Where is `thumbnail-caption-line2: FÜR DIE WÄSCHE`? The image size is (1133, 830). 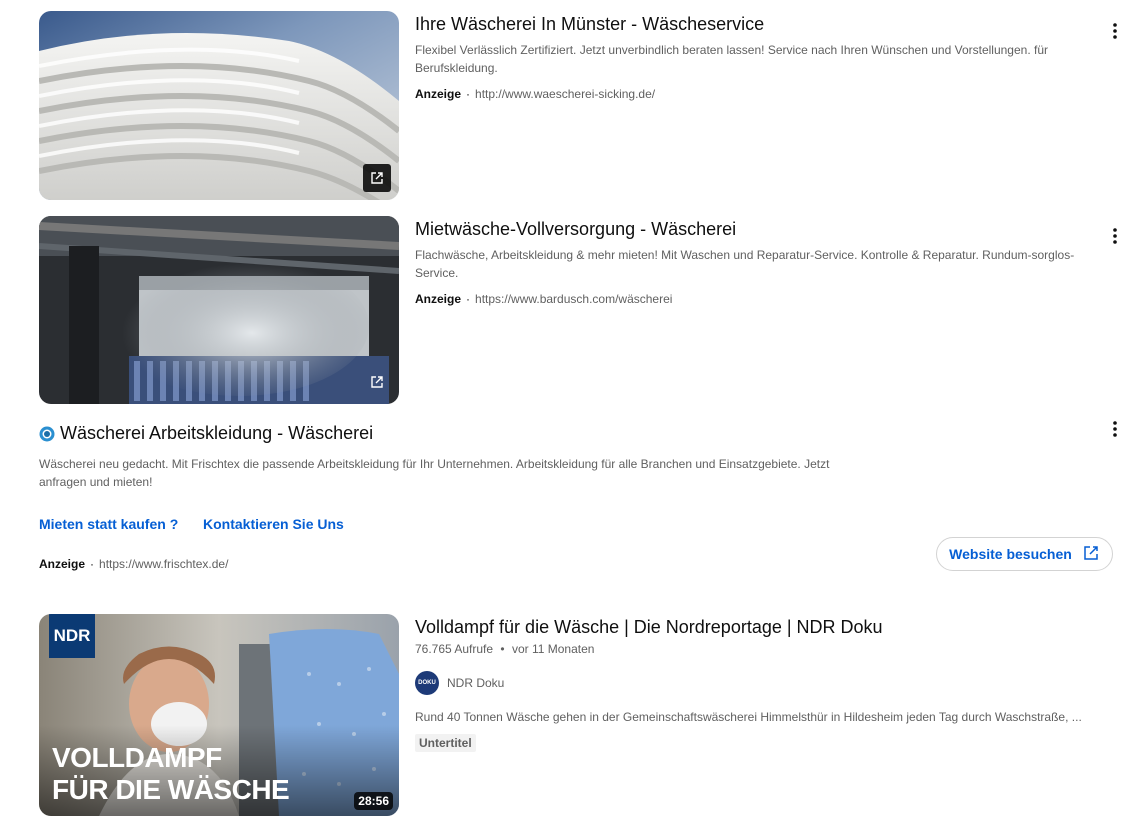 thumbnail-caption-line2: FÜR DIE WÄSCHE is located at coordinates (171, 789).